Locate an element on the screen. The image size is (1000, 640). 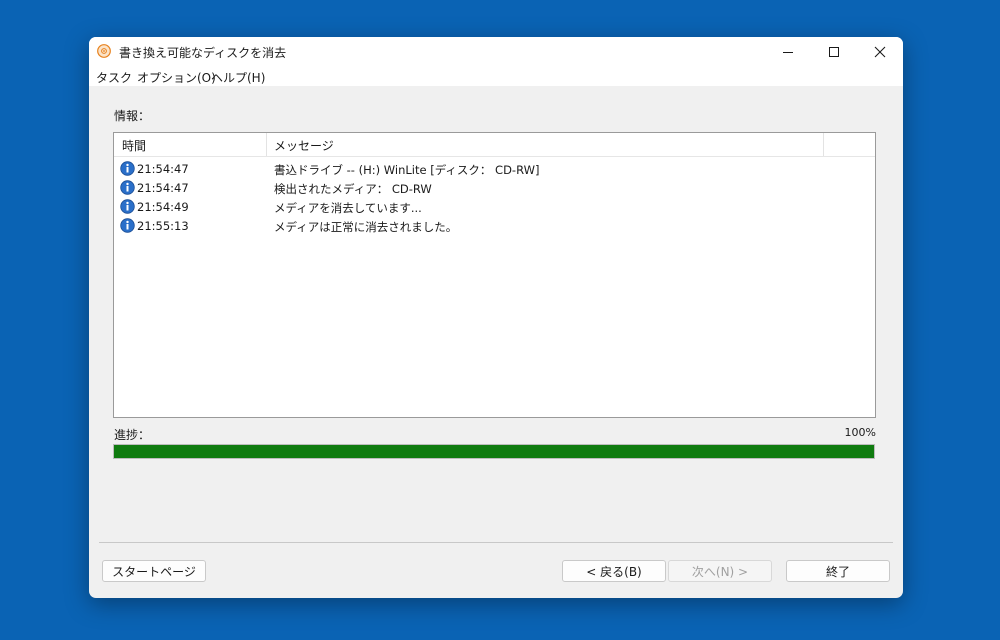
log-time: 21:55:13 is located at coordinates (163, 226).